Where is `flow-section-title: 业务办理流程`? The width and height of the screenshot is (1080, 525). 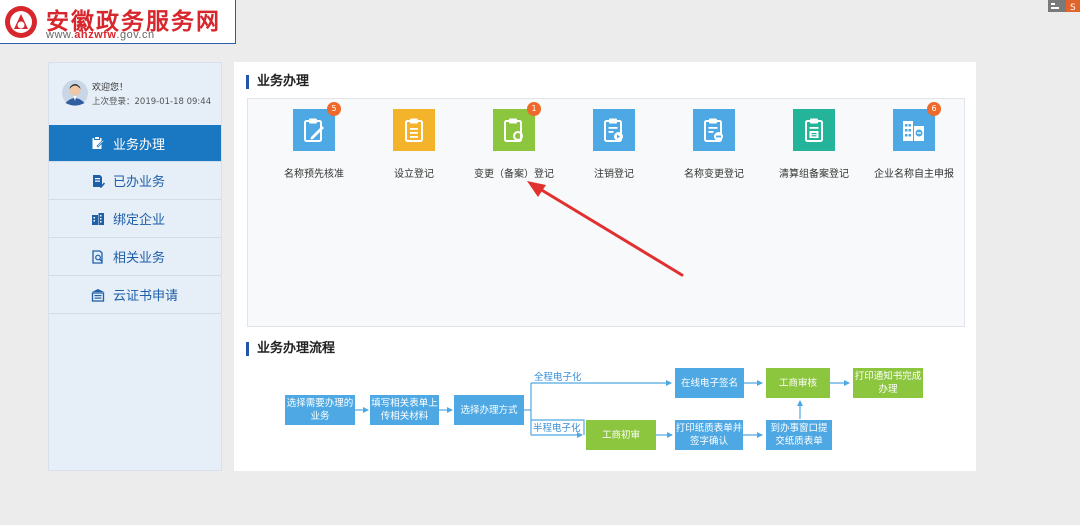
flow-section-title: 业务办理流程 is located at coordinates (290, 349).